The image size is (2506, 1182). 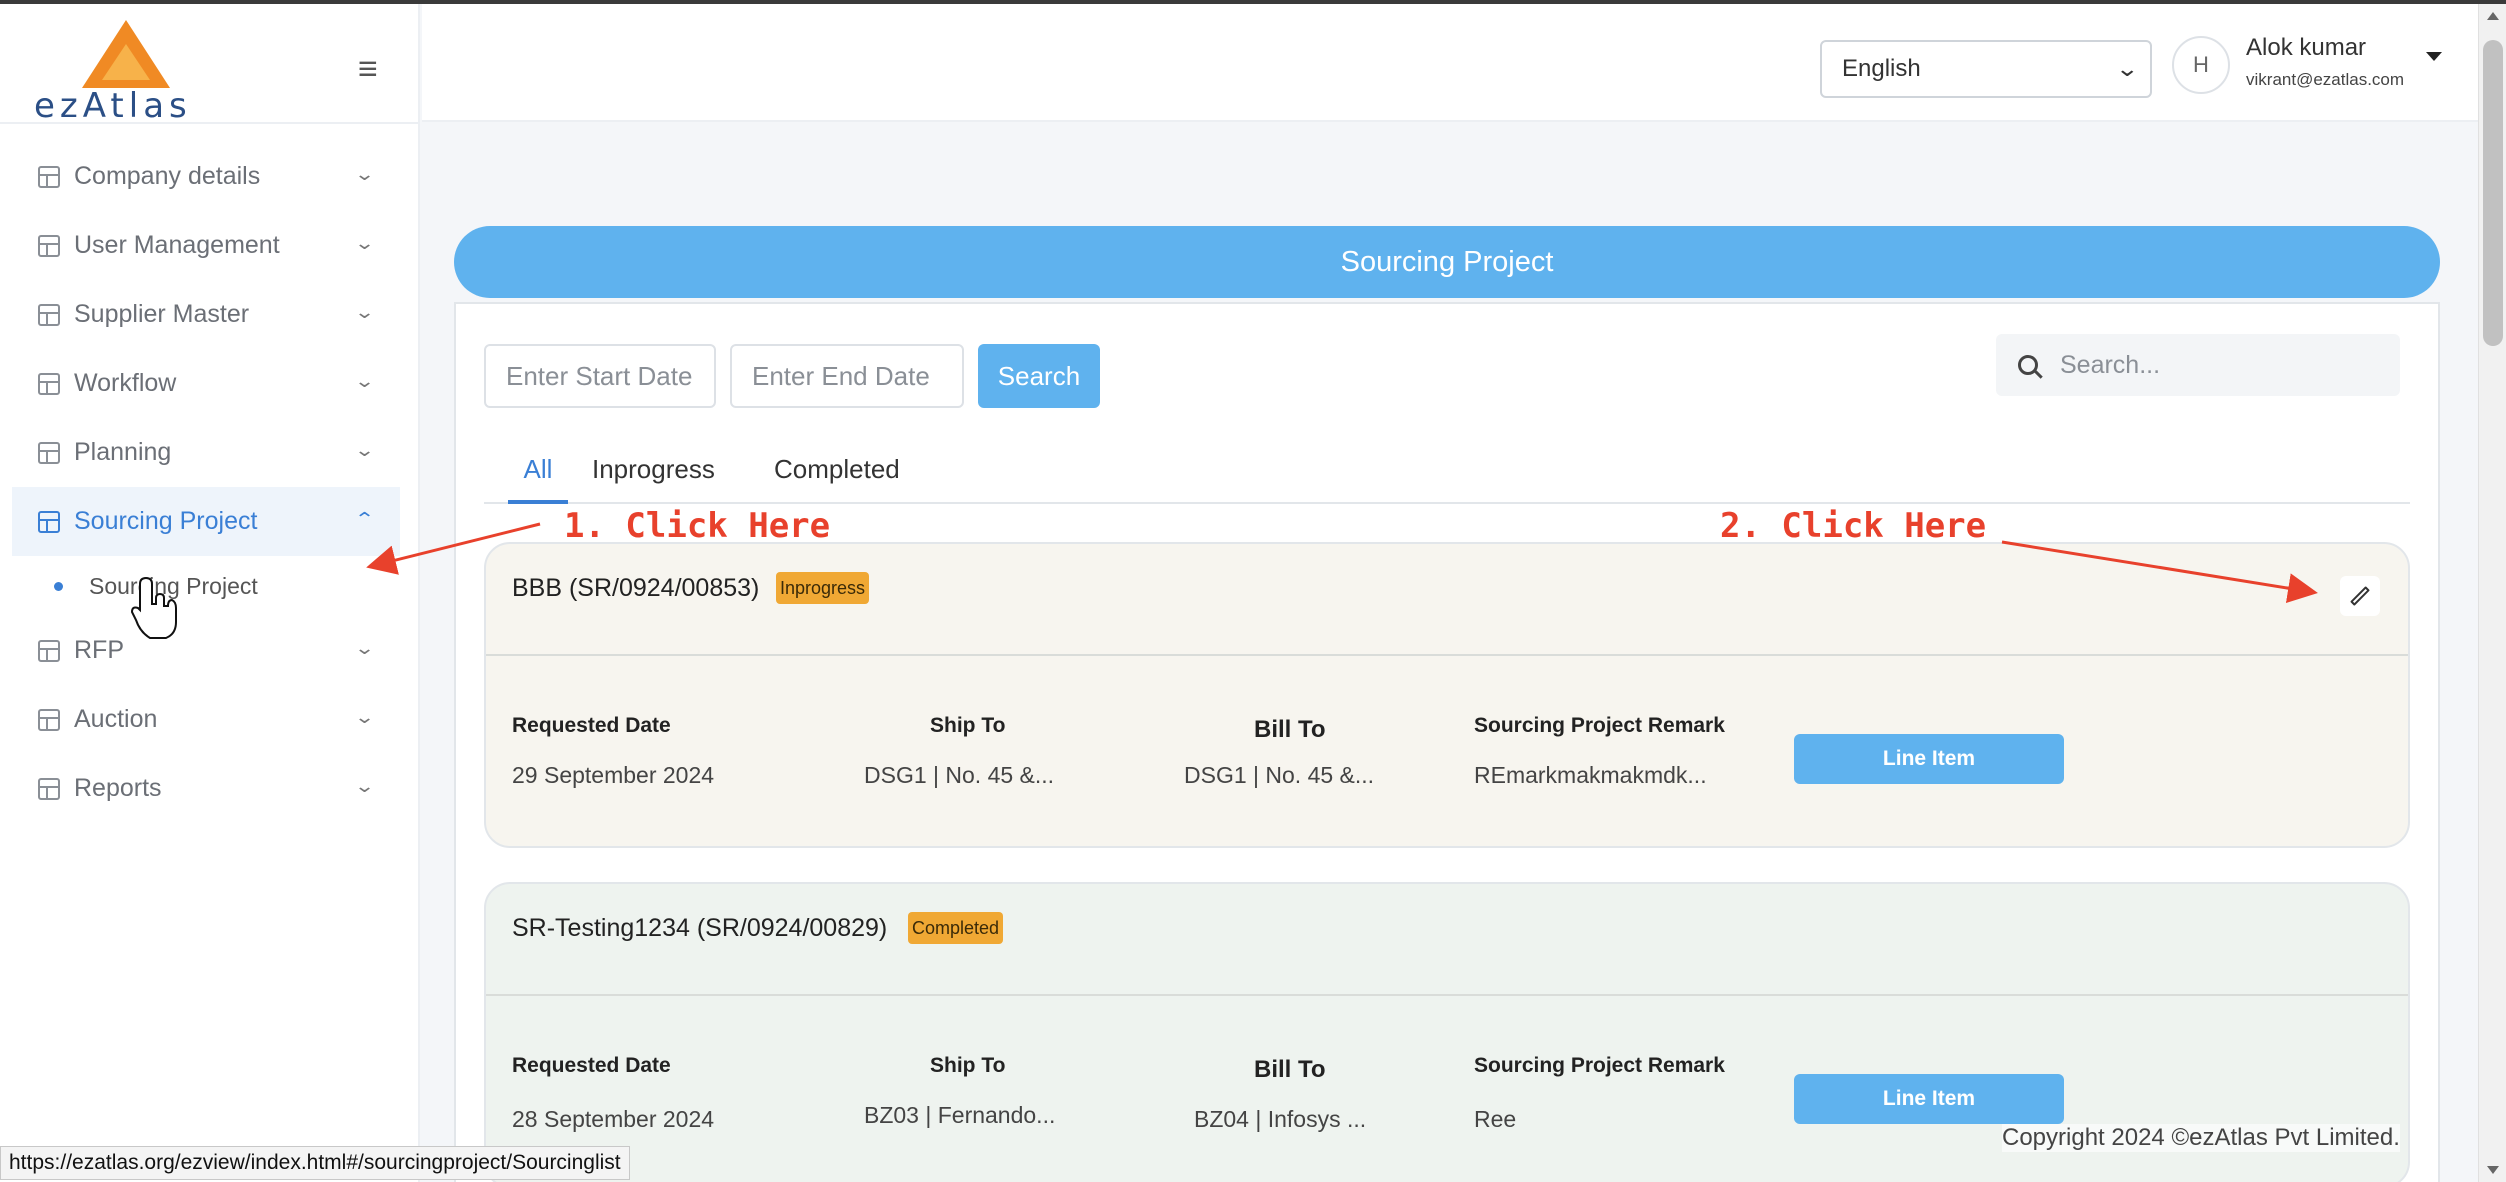 I want to click on logo-inner-triangle-icon, so click(x=126, y=62).